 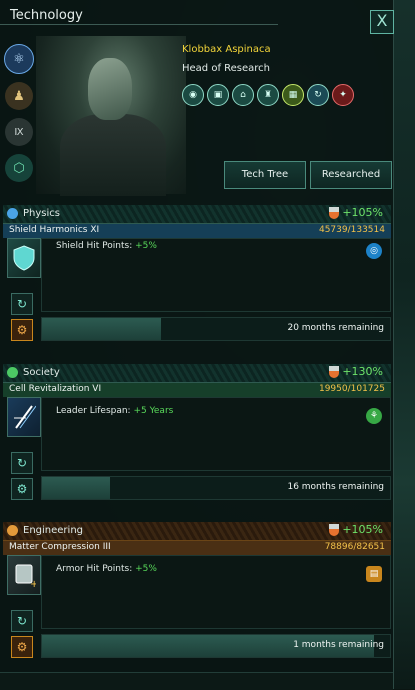 What do you see at coordinates (113, 155) in the screenshot?
I see `portrait-body` at bounding box center [113, 155].